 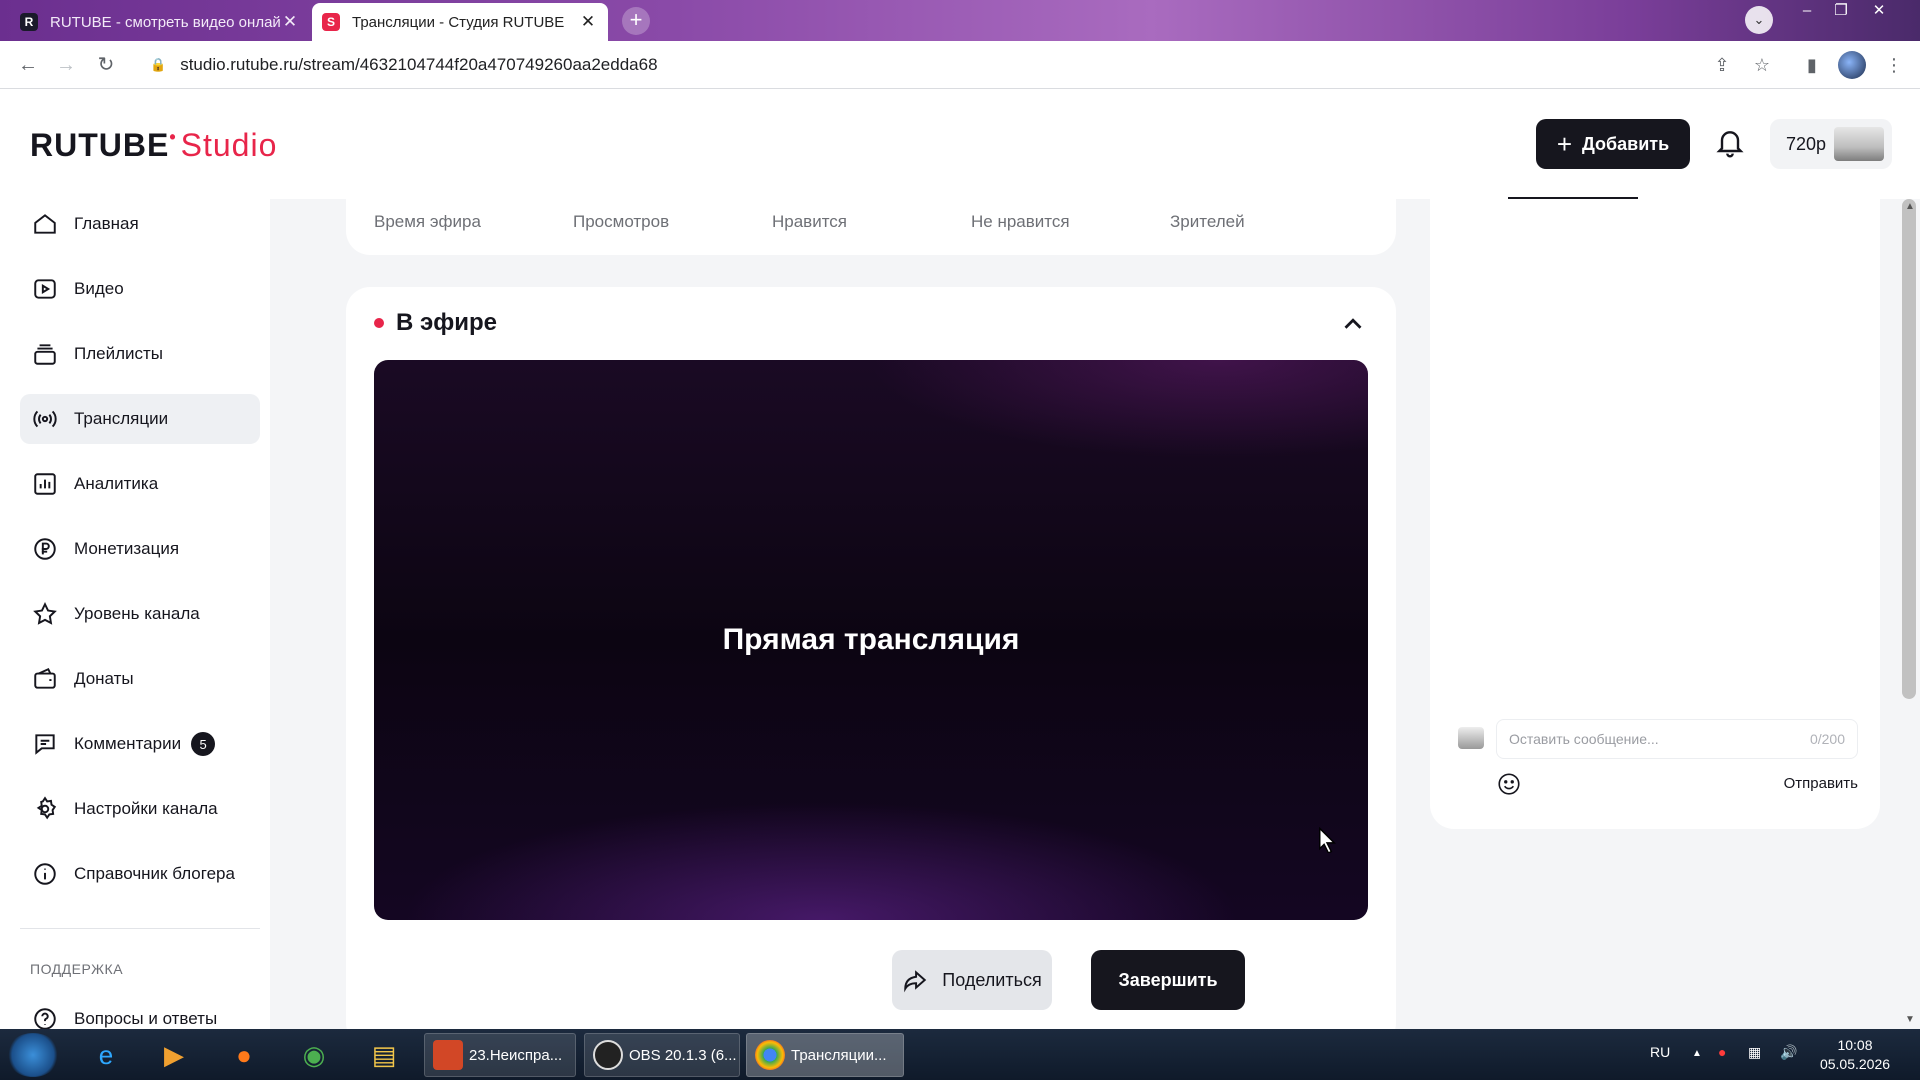 I want to click on sidebar-item-label: Вопросы и ответы, so click(x=146, y=1018).